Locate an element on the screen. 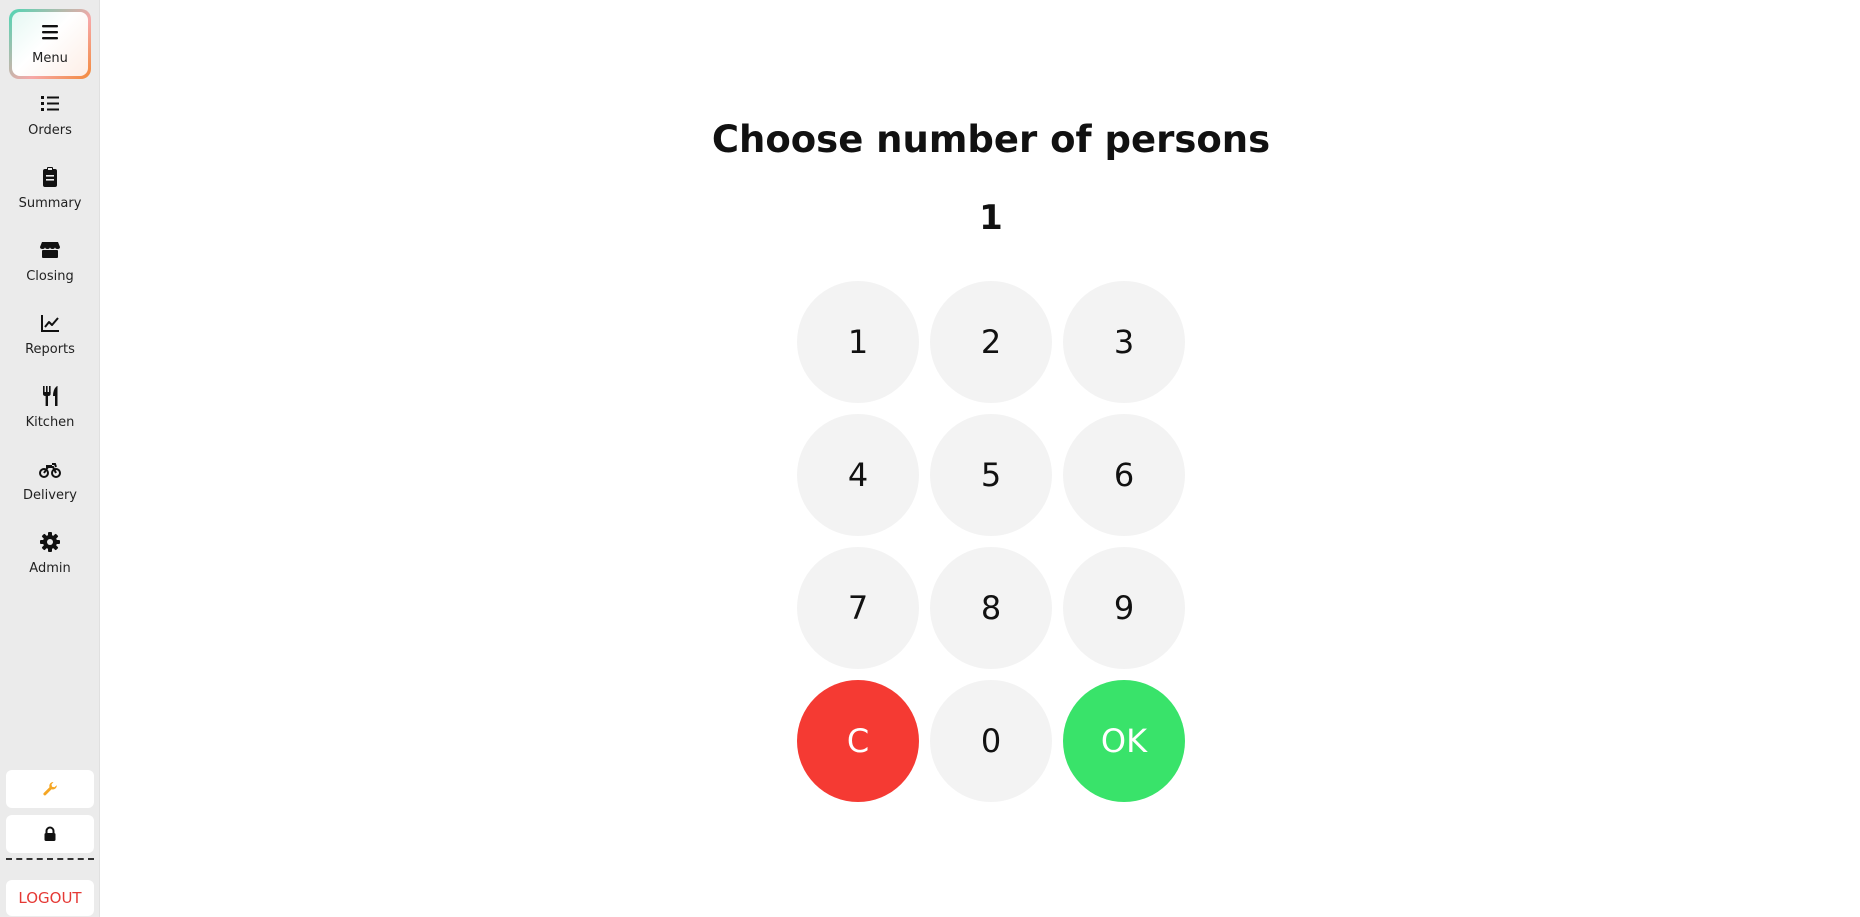 Image resolution: width=1860 pixels, height=917 pixels. lock-icon is located at coordinates (50, 833).